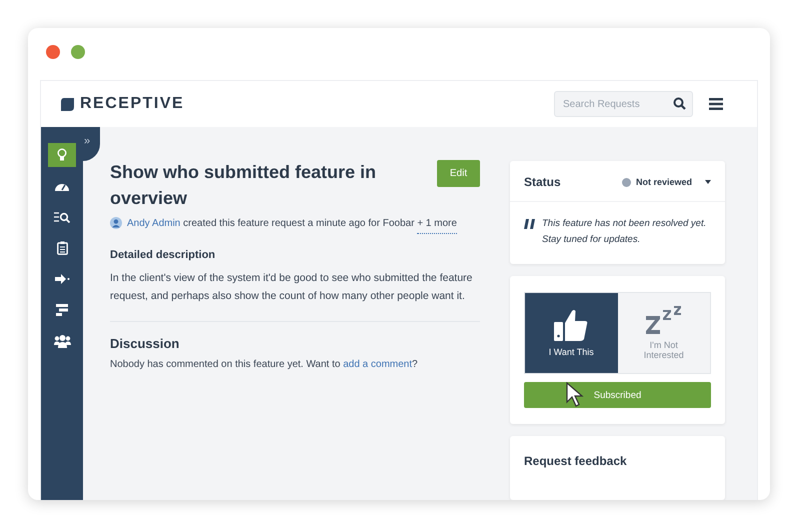 Image resolution: width=800 pixels, height=530 pixels. What do you see at coordinates (62, 155) in the screenshot?
I see `lightbulb-icon` at bounding box center [62, 155].